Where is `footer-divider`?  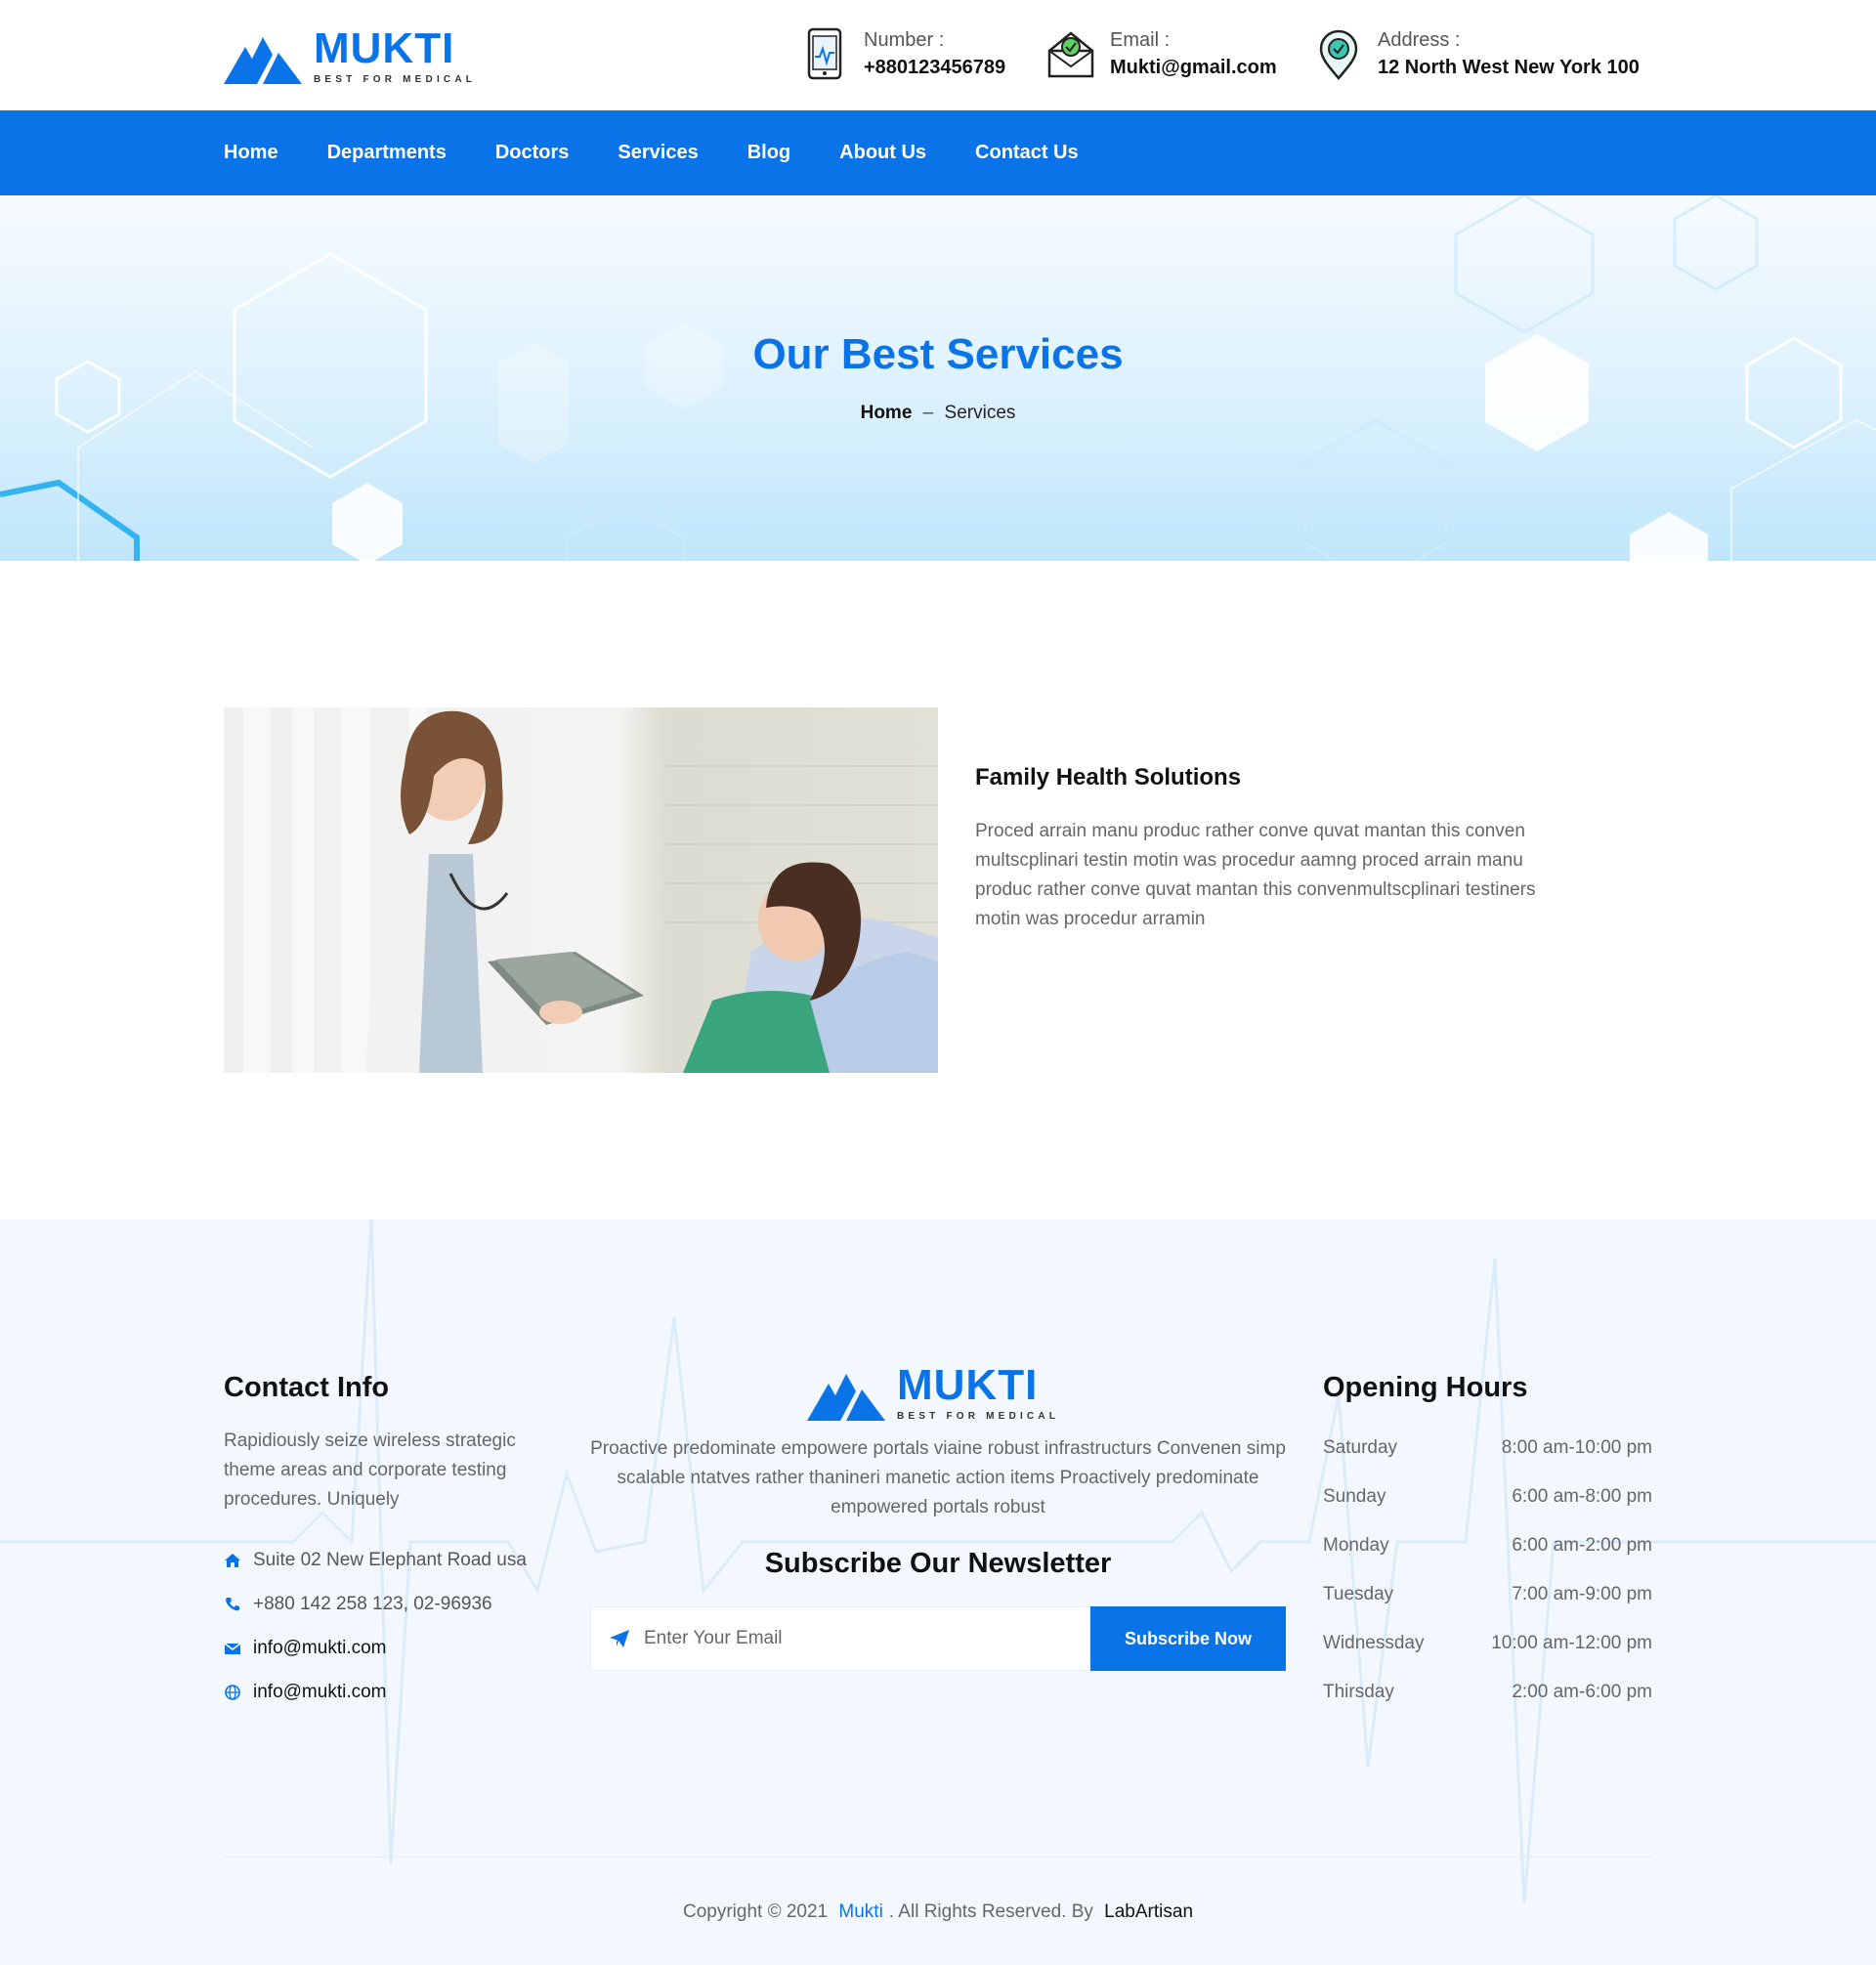
footer-divider is located at coordinates (938, 1858).